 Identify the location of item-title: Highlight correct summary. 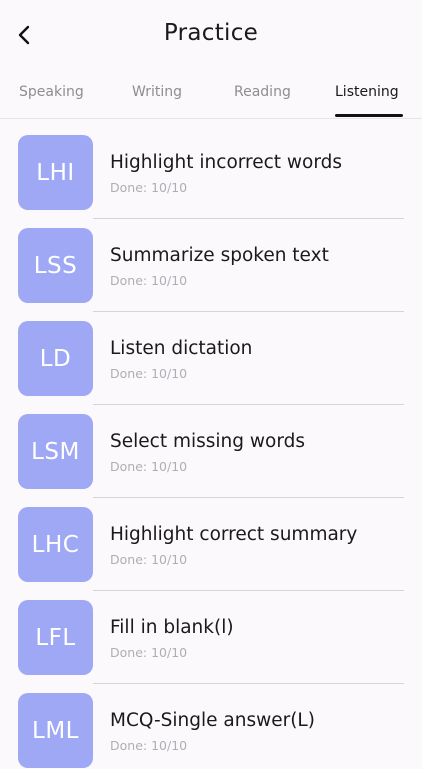
(234, 534).